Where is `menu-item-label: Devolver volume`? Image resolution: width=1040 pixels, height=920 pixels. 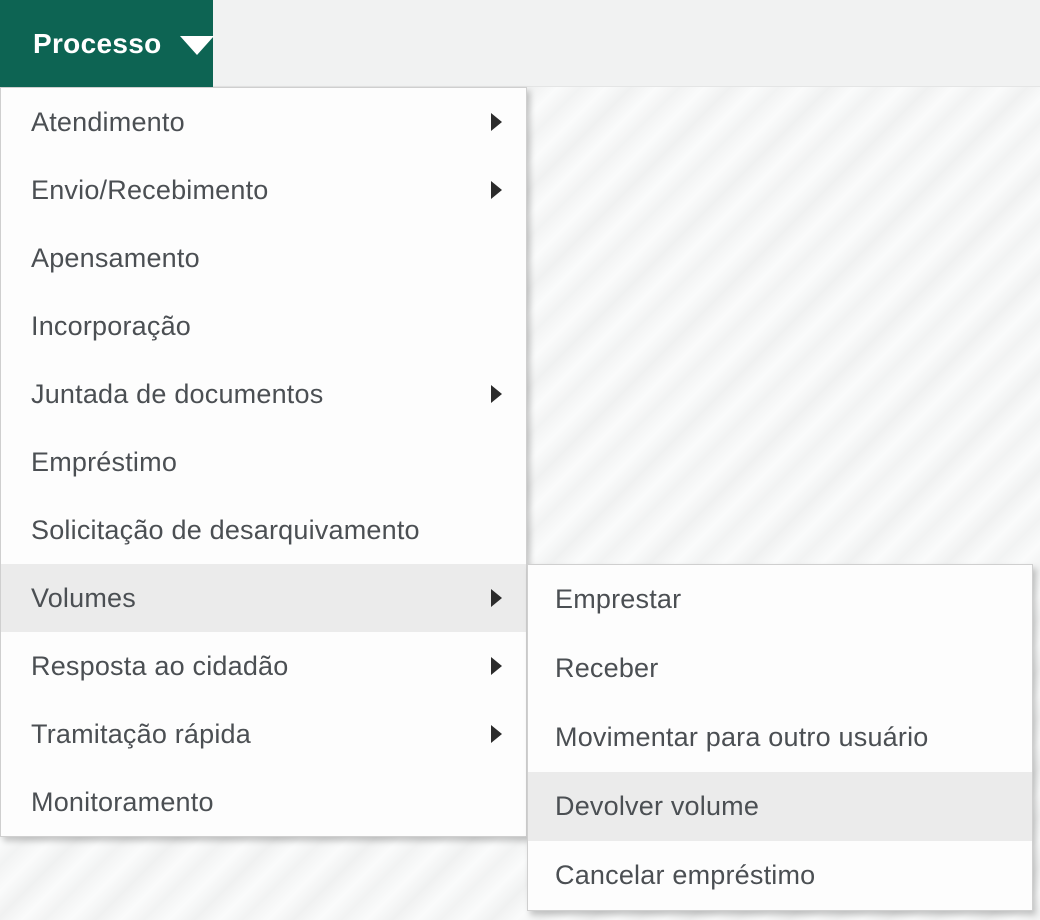 menu-item-label: Devolver volume is located at coordinates (657, 806).